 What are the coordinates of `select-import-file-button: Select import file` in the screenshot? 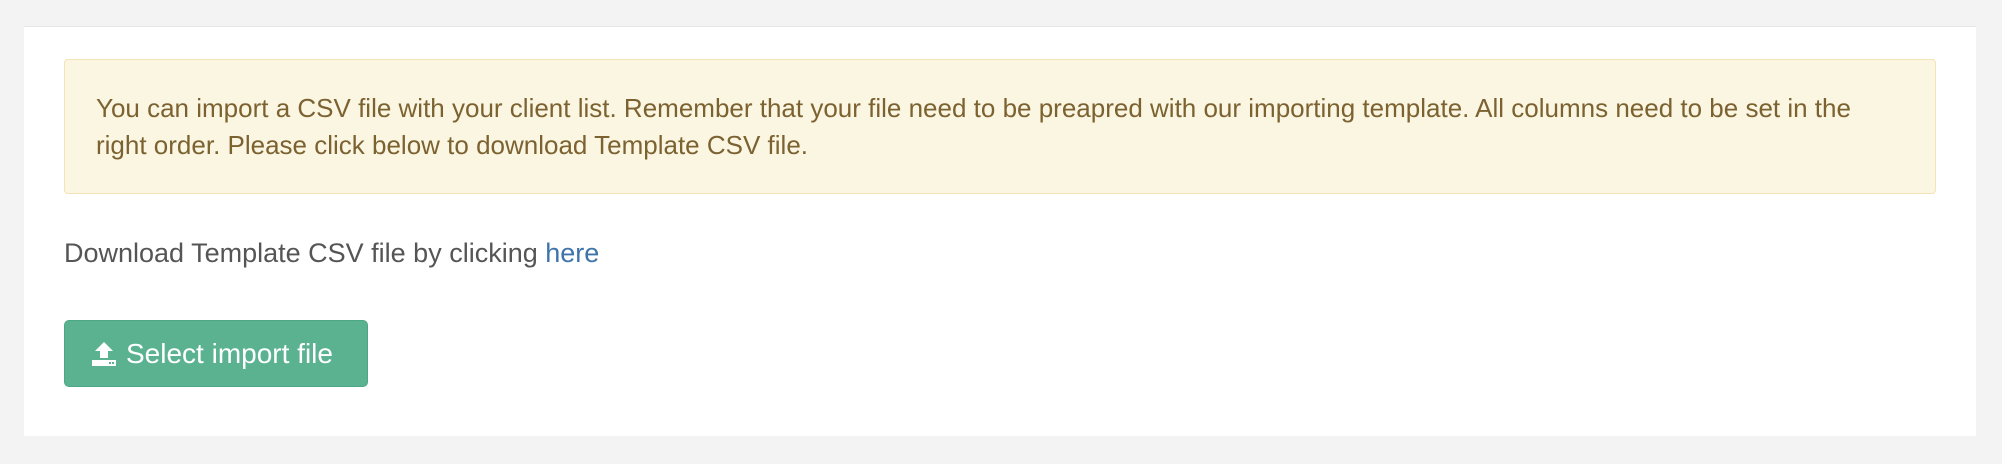 It's located at (216, 353).